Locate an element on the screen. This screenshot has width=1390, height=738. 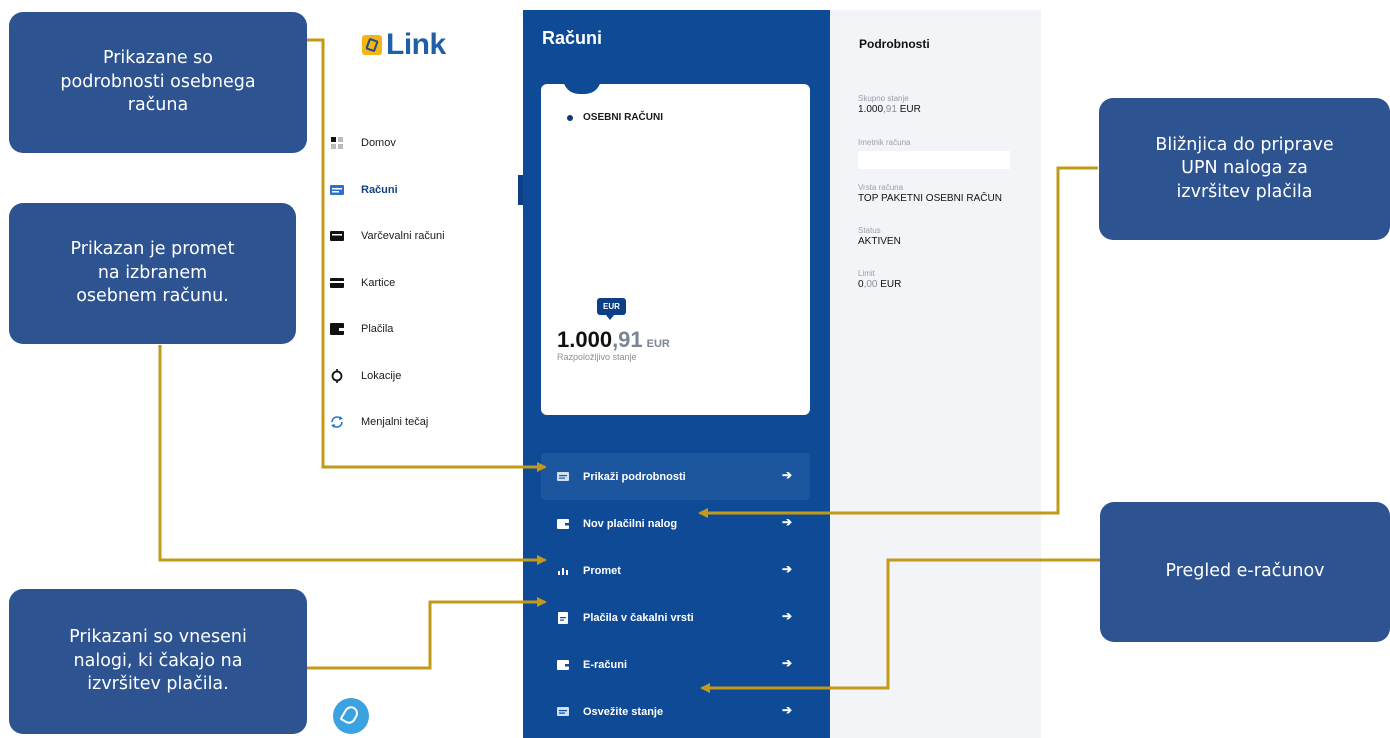
sidebar-item-kartice: Kartice is located at coordinates (423, 283).